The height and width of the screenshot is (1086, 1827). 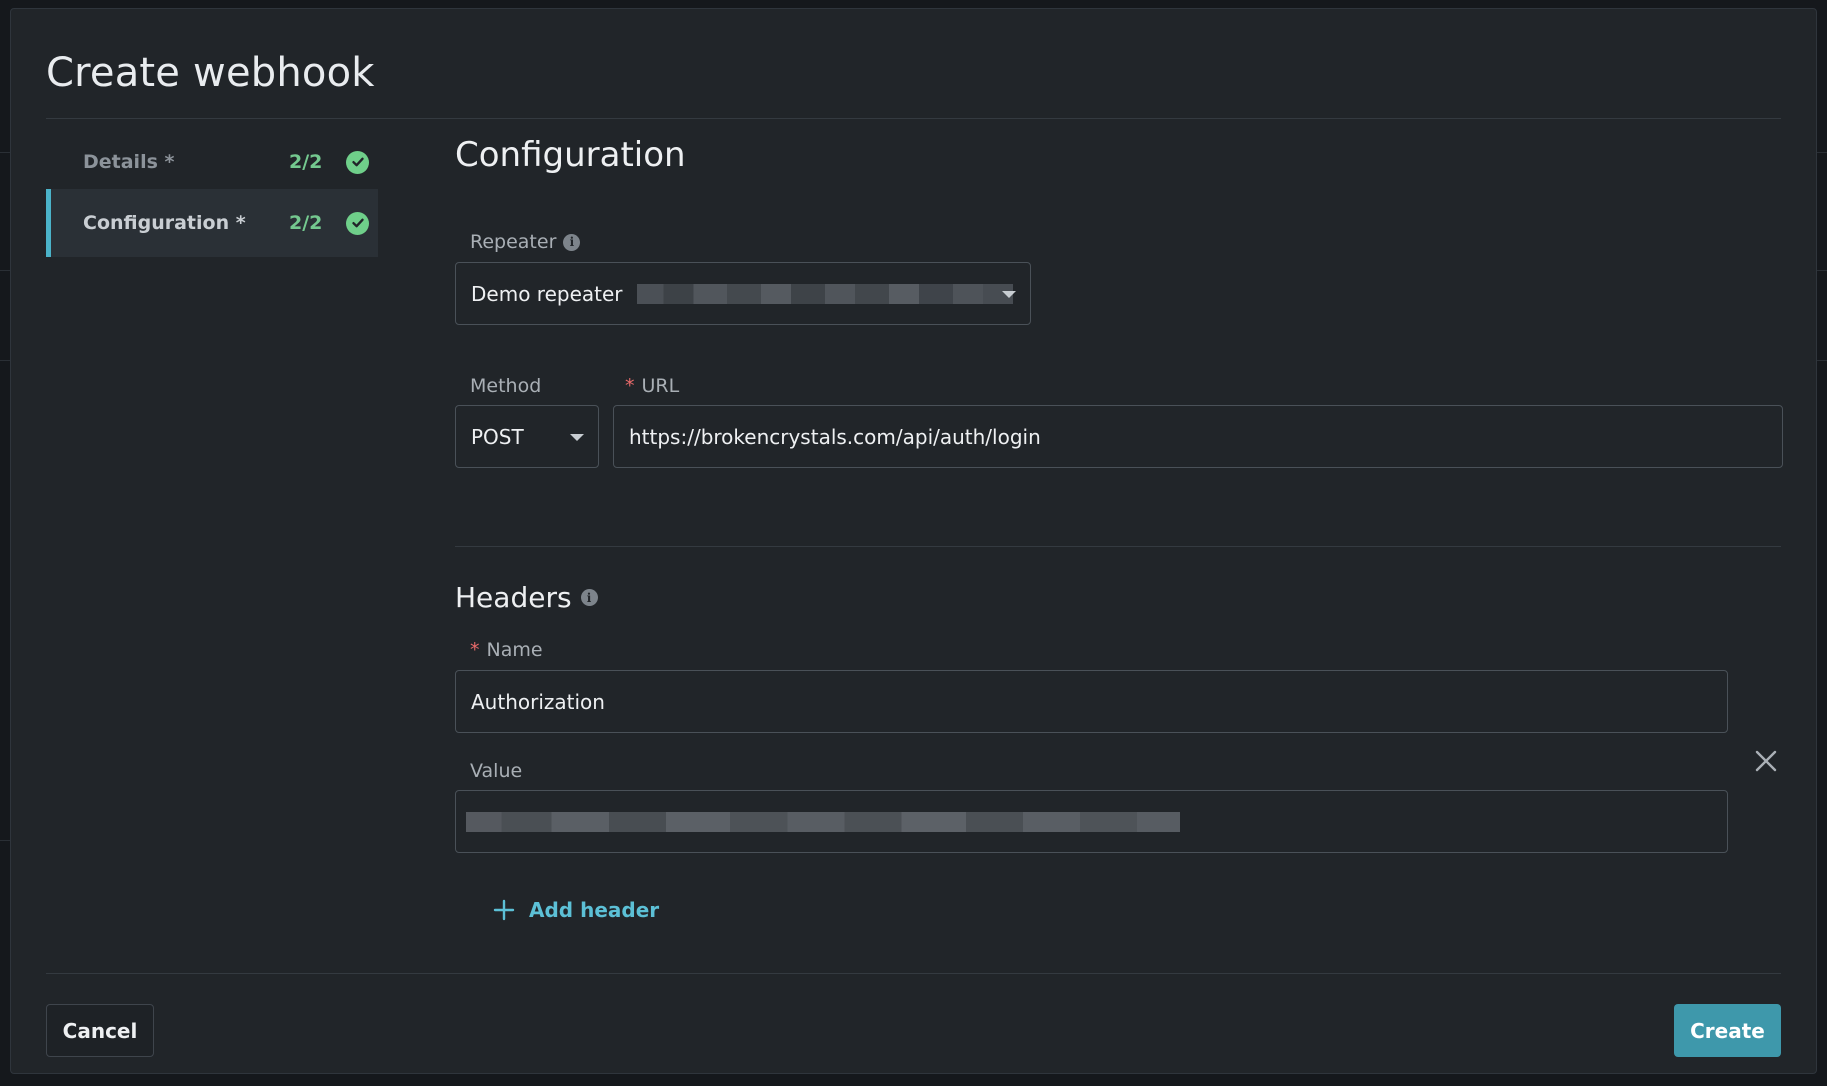 I want to click on headers-title-text: Headers, so click(x=513, y=597).